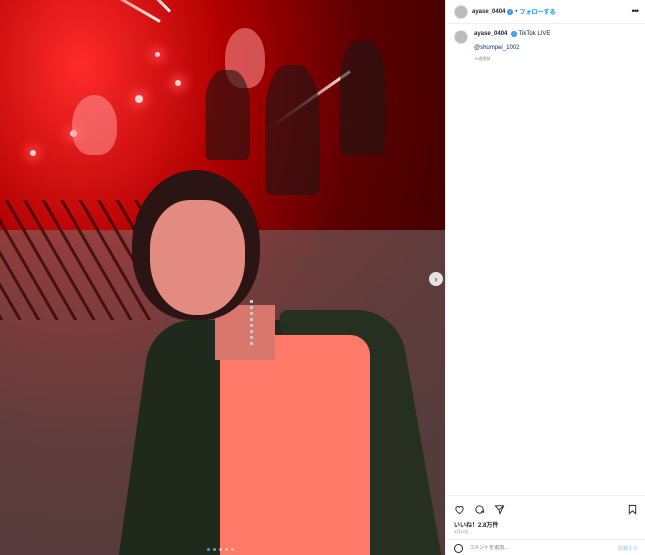 The height and width of the screenshot is (555, 645). What do you see at coordinates (197, 257) in the screenshot?
I see `face` at bounding box center [197, 257].